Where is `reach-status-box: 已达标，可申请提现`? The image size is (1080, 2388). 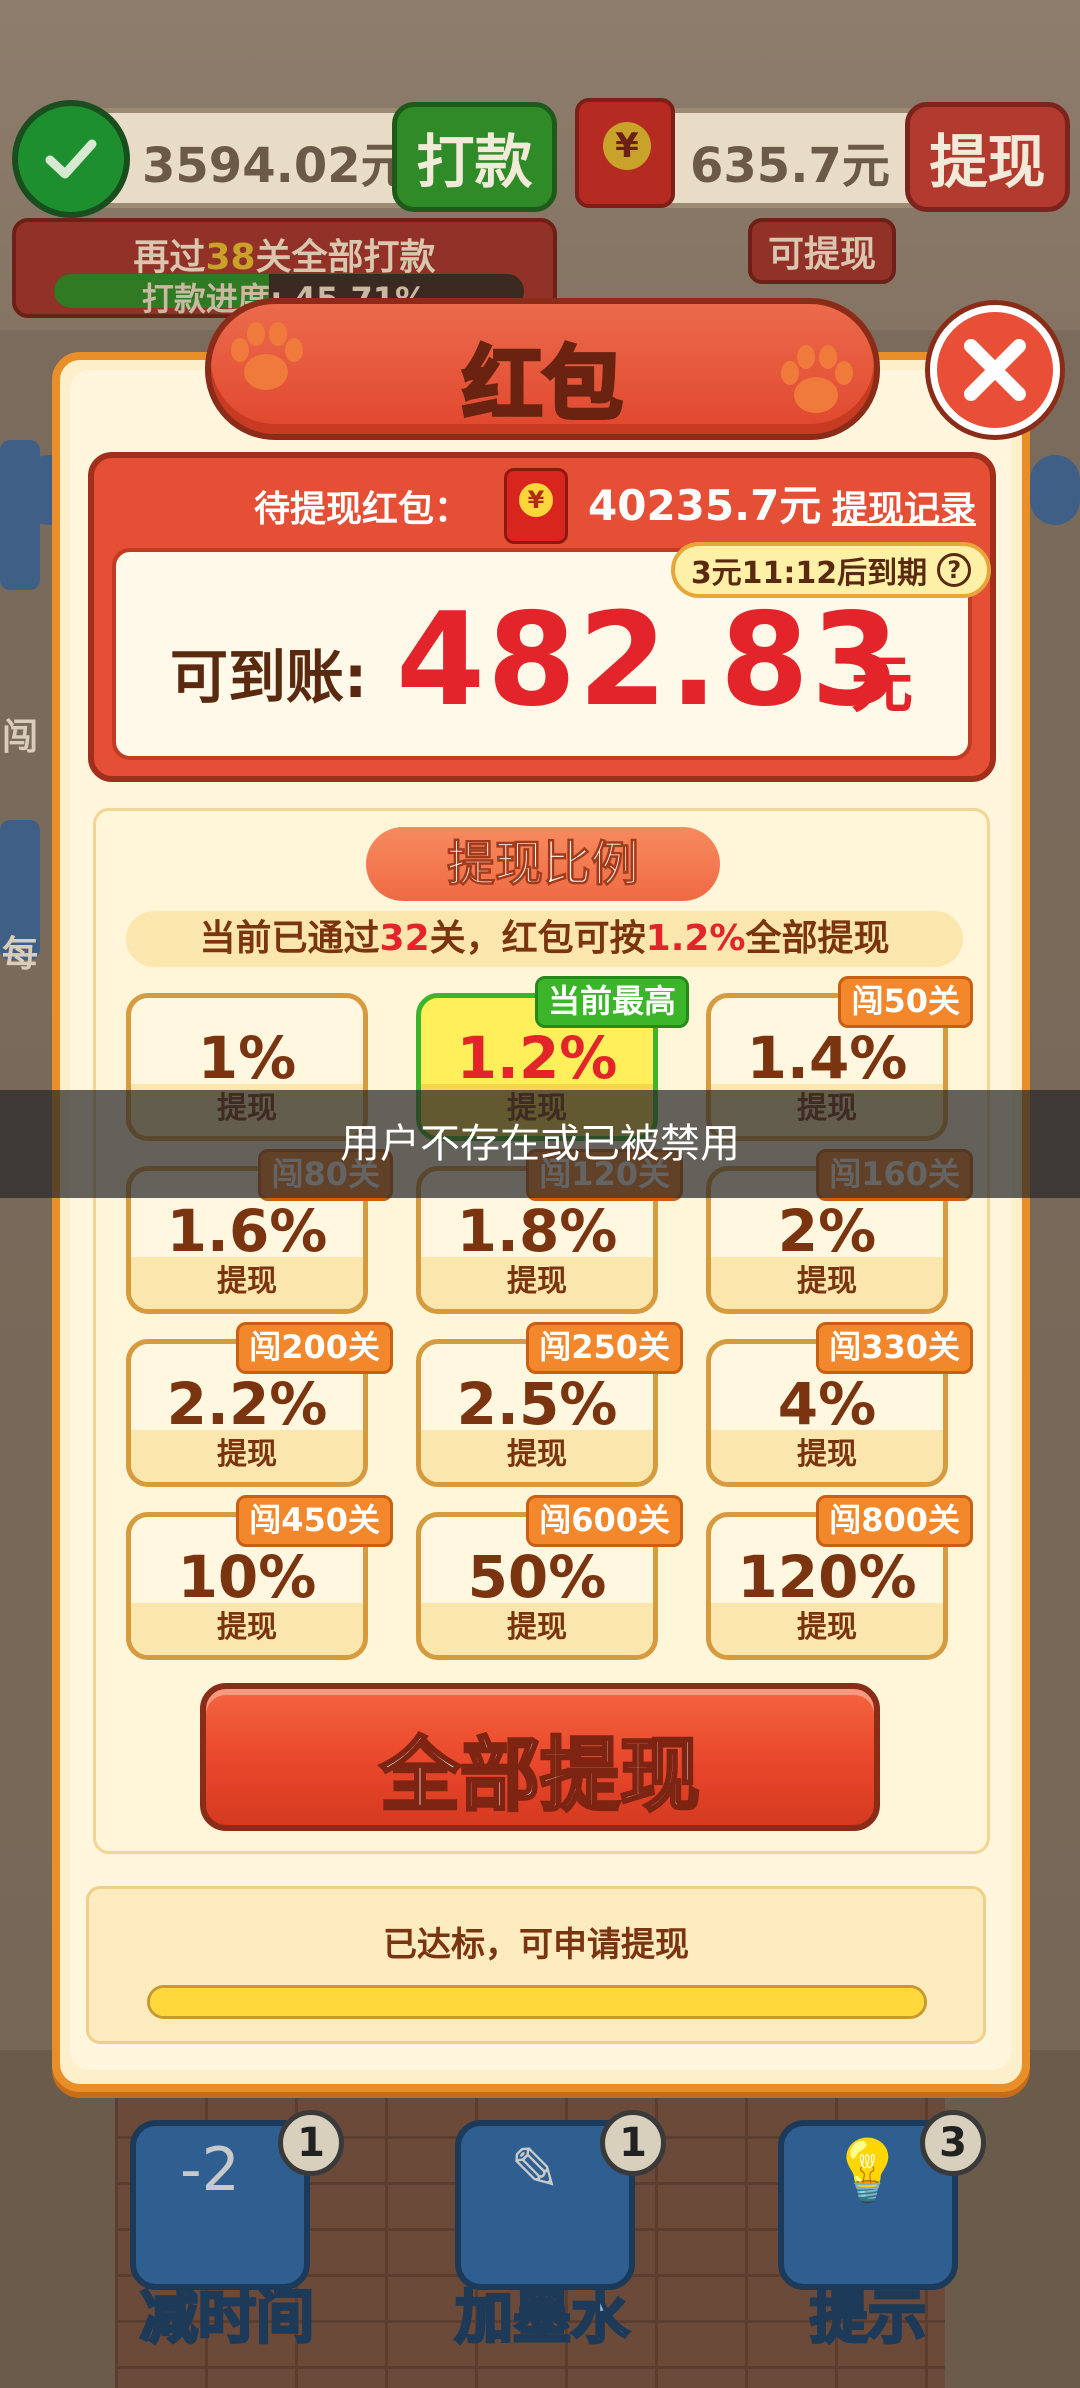 reach-status-box: 已达标，可申请提现 is located at coordinates (536, 1965).